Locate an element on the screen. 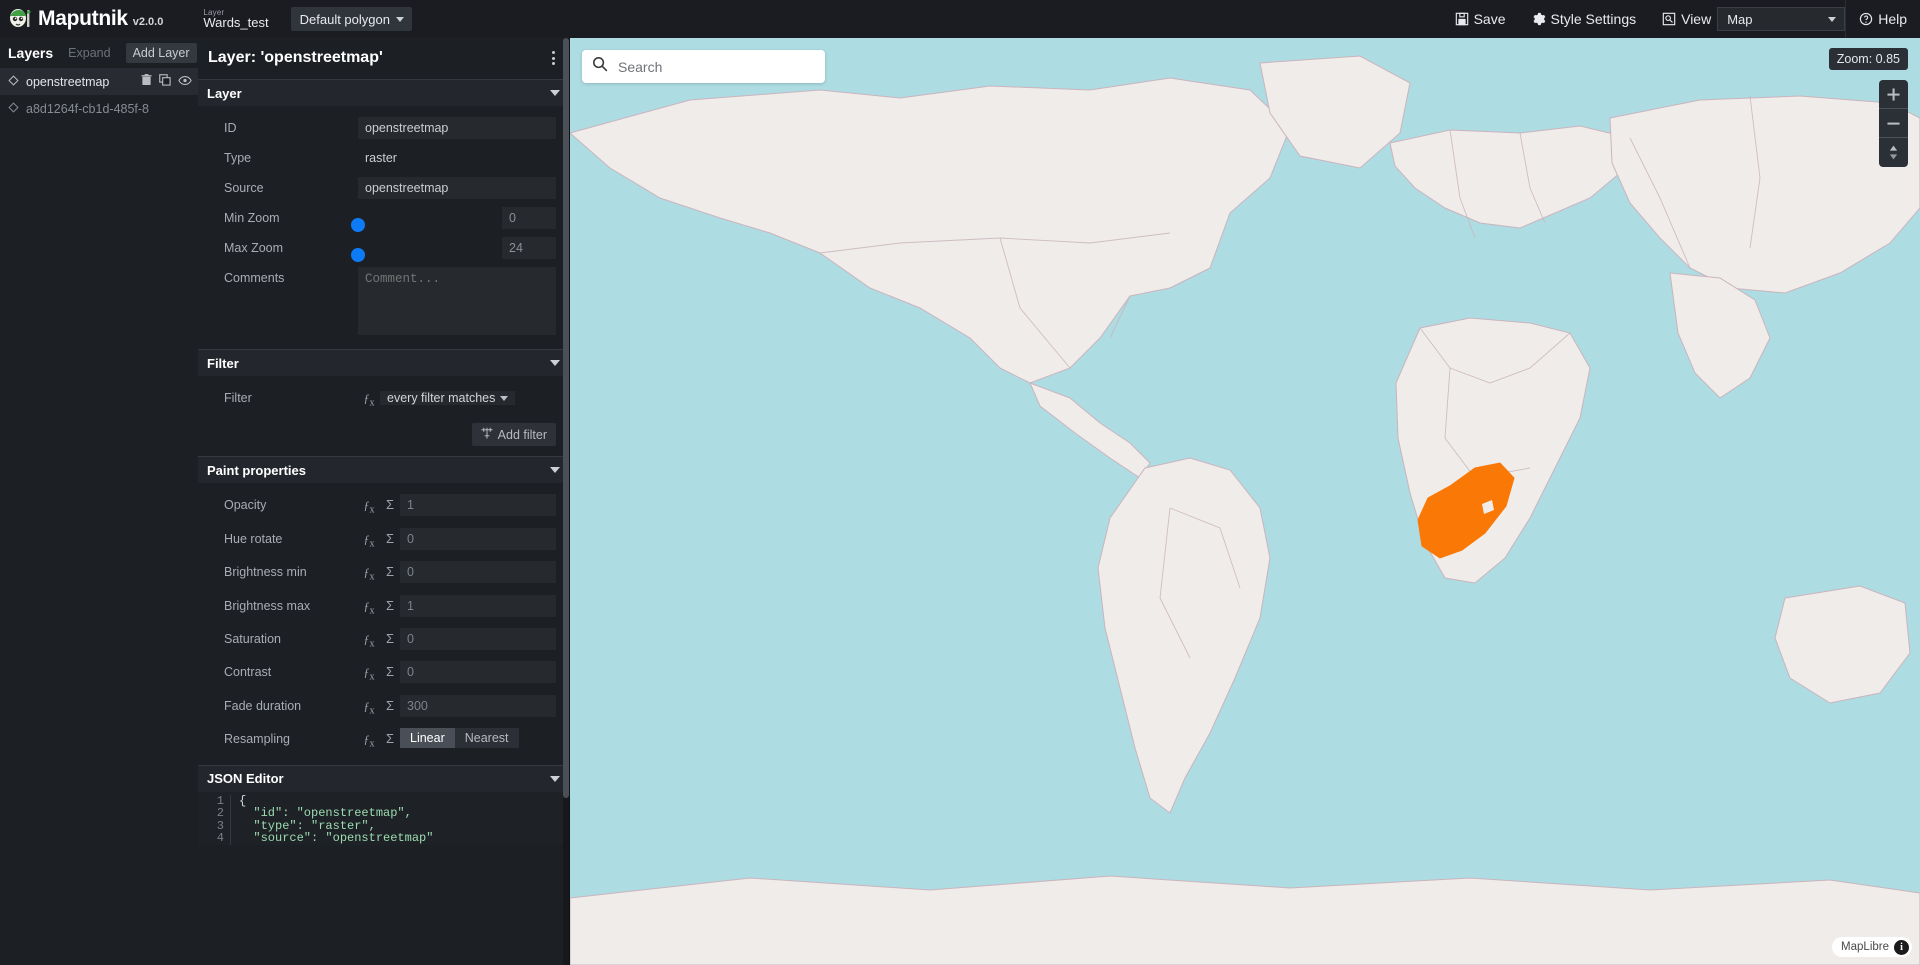 Image resolution: width=1920 pixels, height=965 pixels. resampling-segmented-control: Linear Nearest is located at coordinates (478, 738).